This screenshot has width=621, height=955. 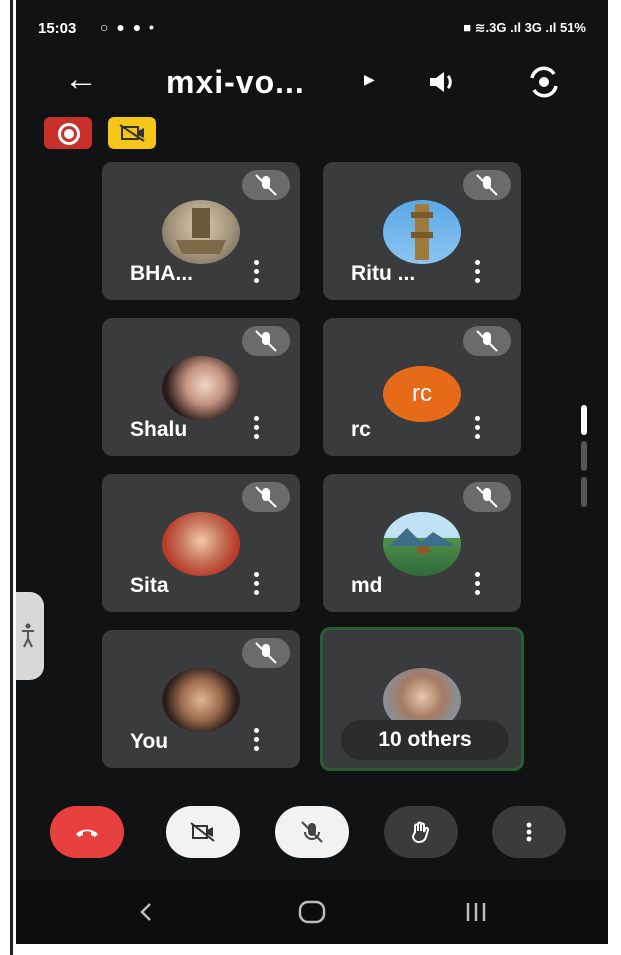 I want to click on arrow-left-icon: ←, so click(x=81, y=79).